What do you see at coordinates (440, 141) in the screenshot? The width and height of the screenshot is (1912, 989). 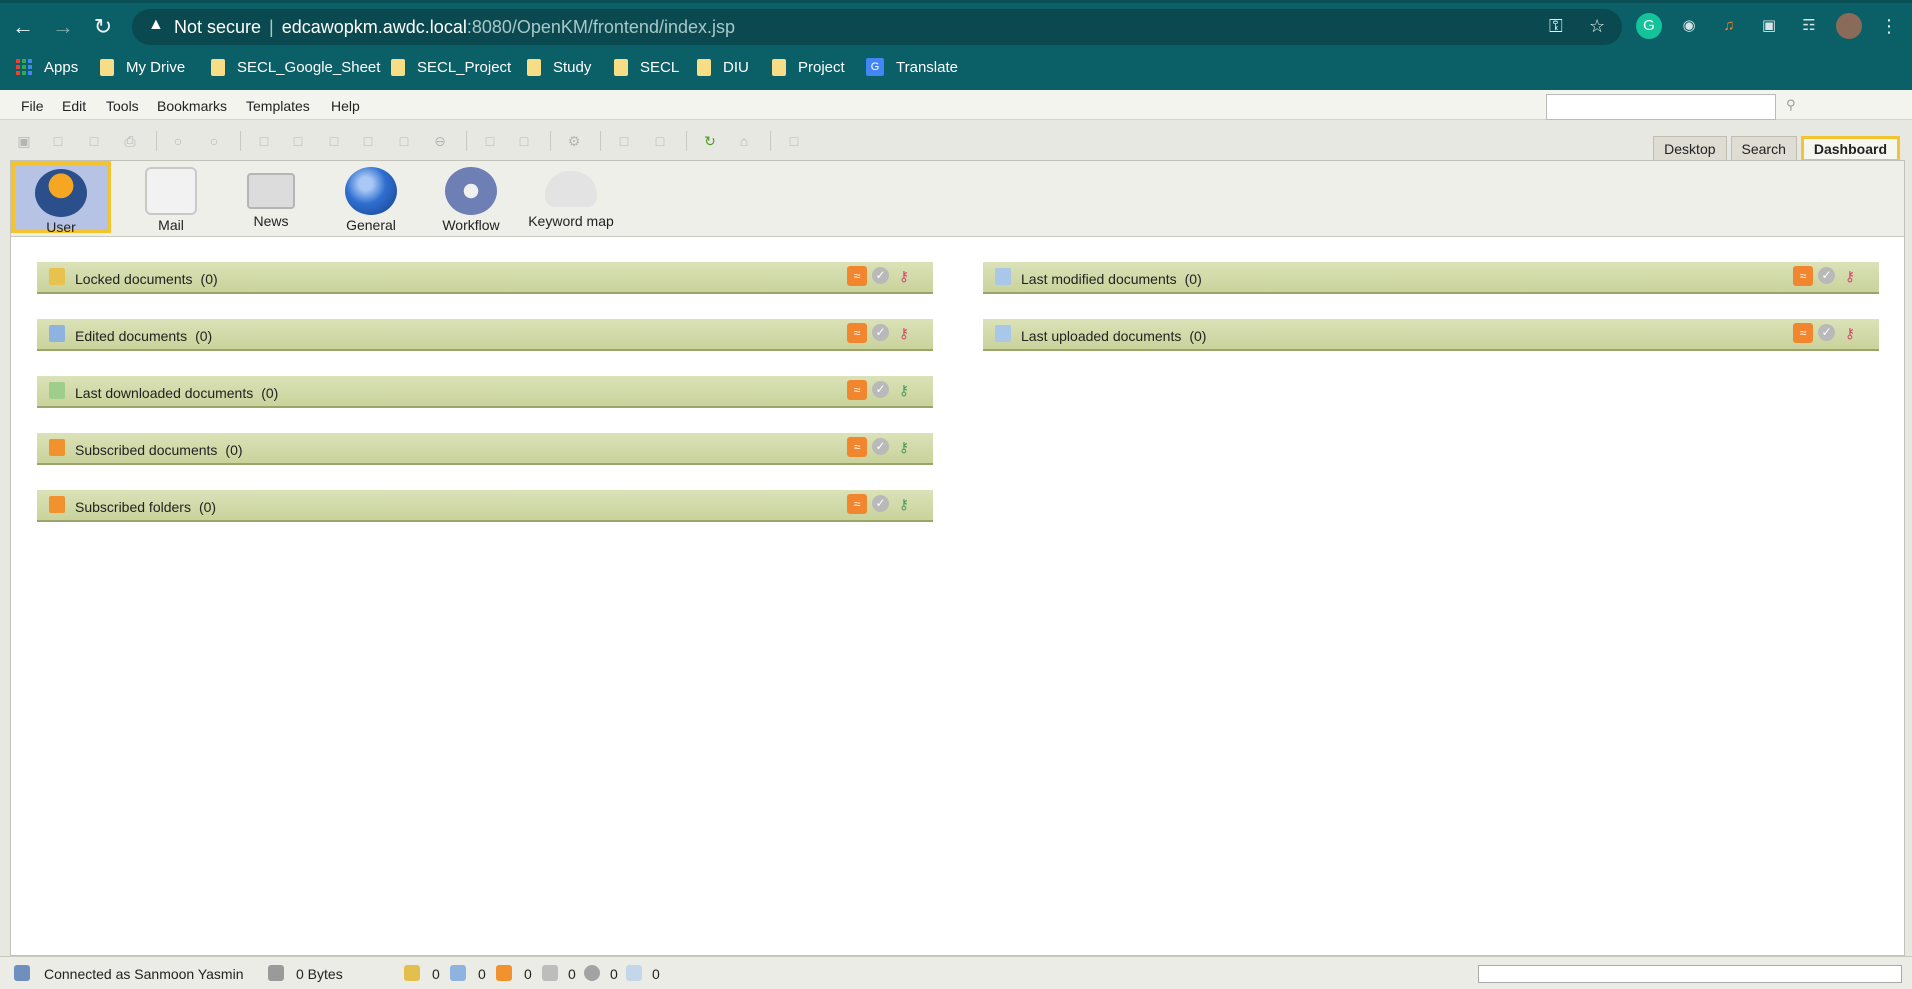 I see `toolbar-delete-icon: ⊖` at bounding box center [440, 141].